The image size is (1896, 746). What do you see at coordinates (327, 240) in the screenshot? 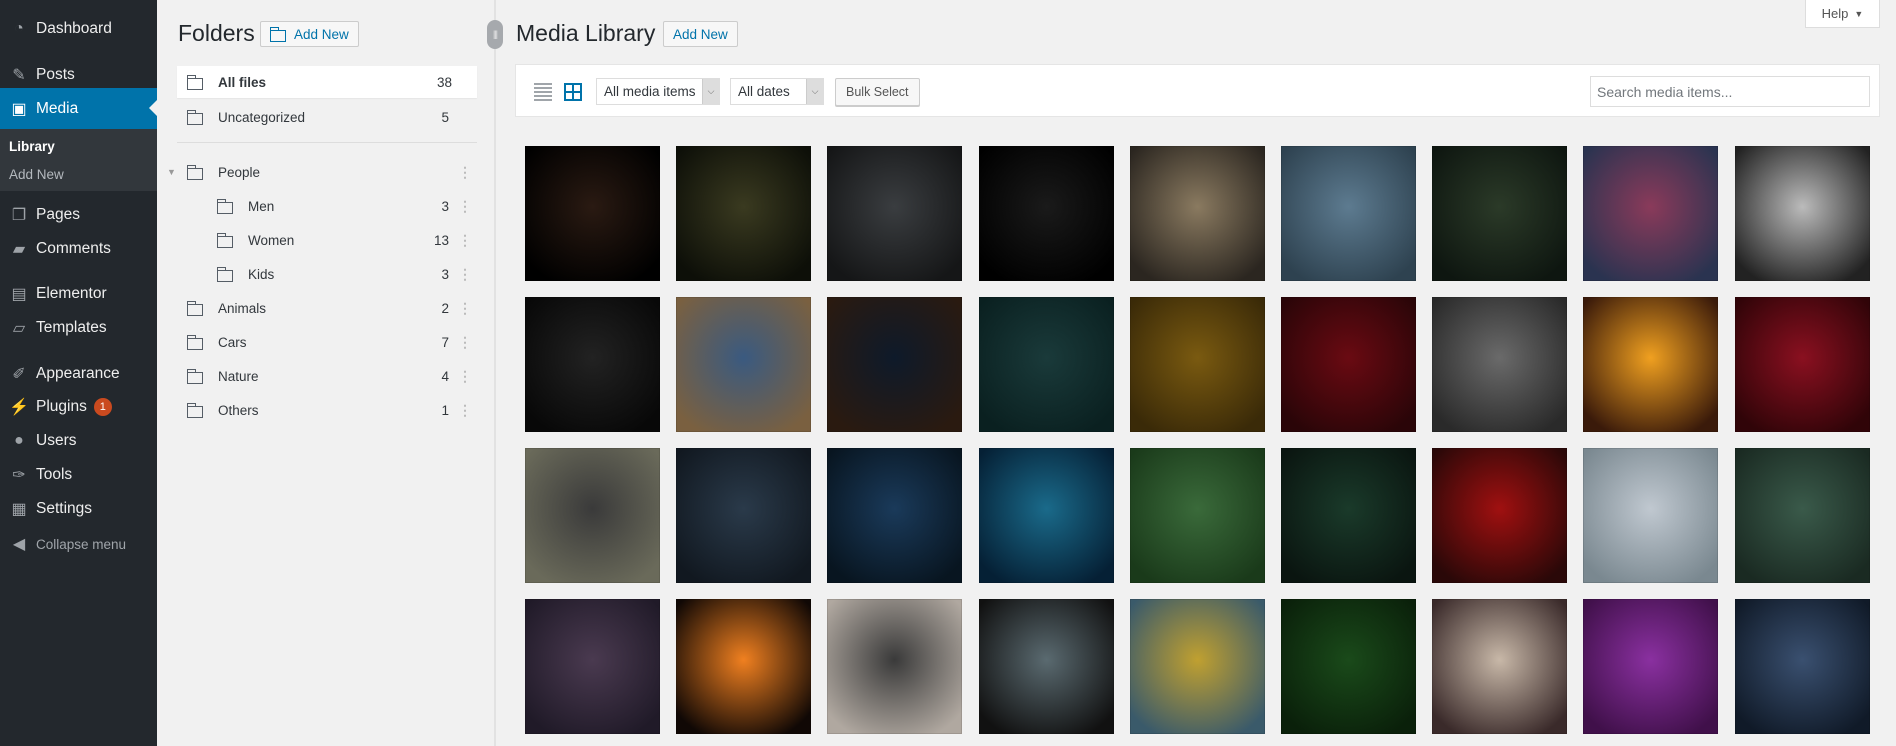
I see `folder-women: Women 13 ⋮` at bounding box center [327, 240].